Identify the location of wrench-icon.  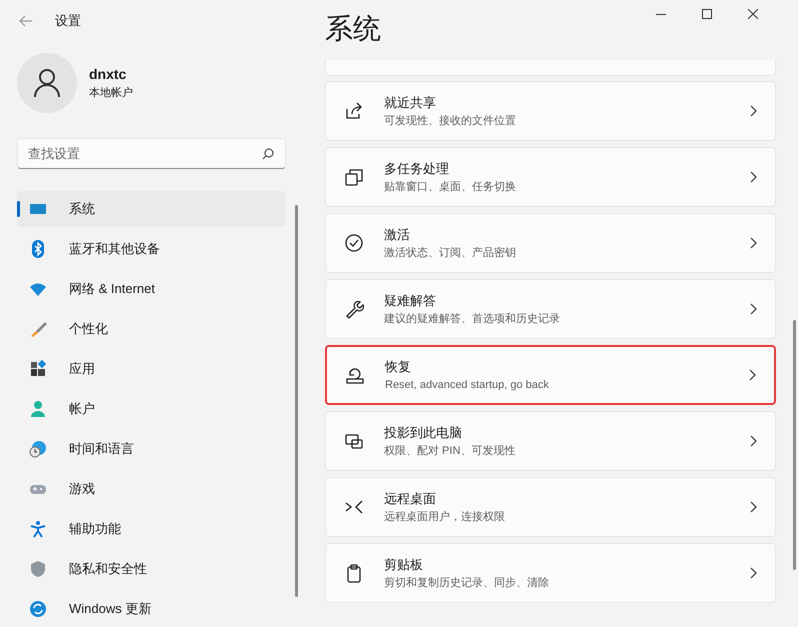
(354, 309).